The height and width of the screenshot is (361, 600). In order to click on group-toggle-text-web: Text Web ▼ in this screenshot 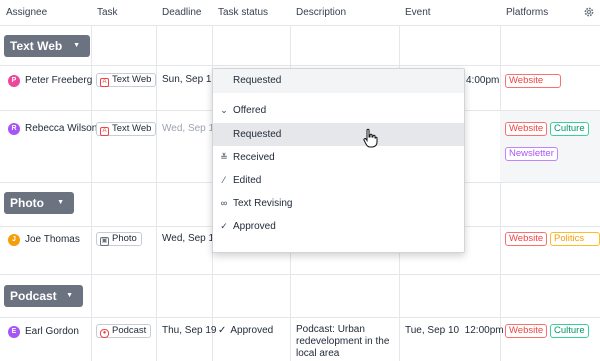, I will do `click(47, 46)`.